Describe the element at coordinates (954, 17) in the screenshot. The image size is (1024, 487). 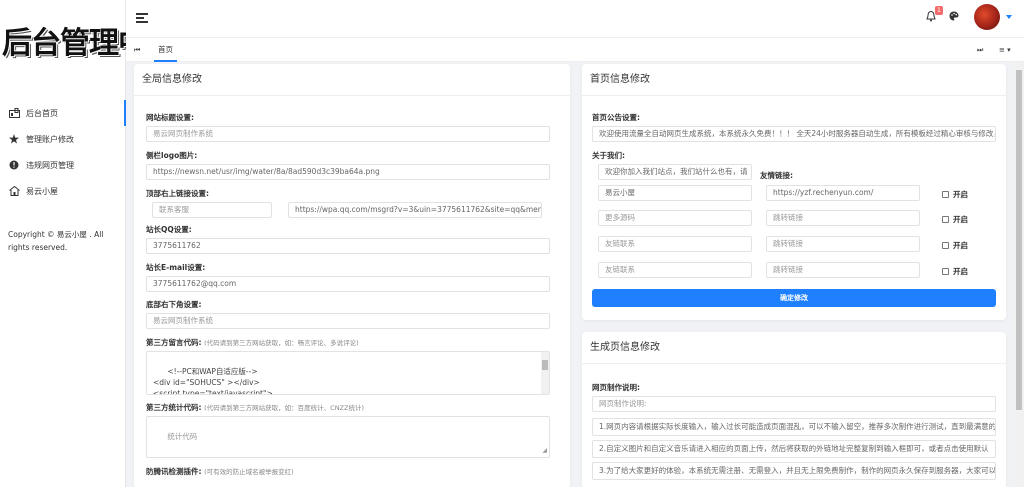
I see `palette-icon` at that location.